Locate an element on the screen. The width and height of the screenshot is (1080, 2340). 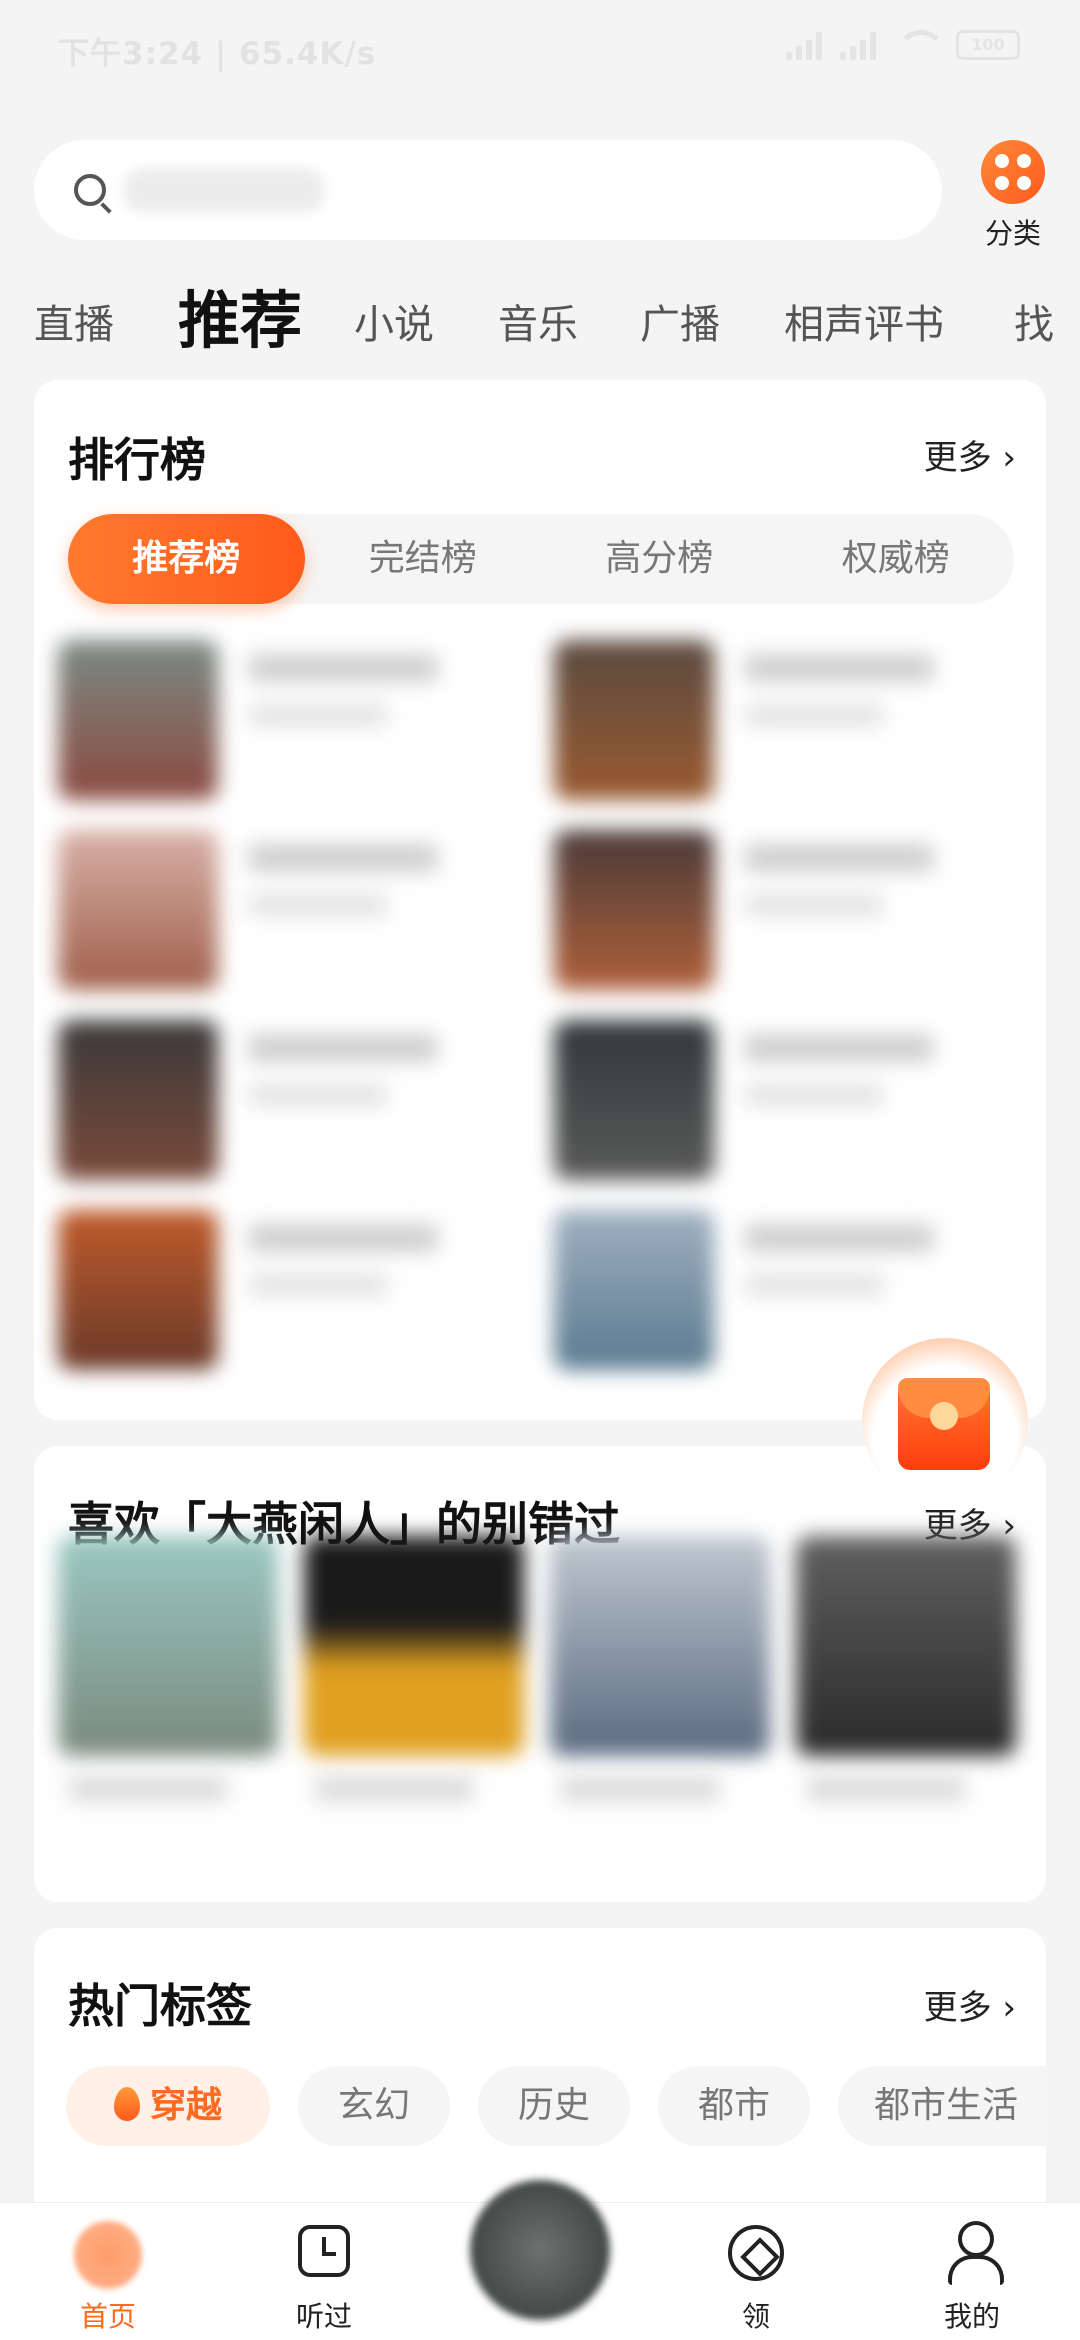
search-placeholder is located at coordinates (224, 190).